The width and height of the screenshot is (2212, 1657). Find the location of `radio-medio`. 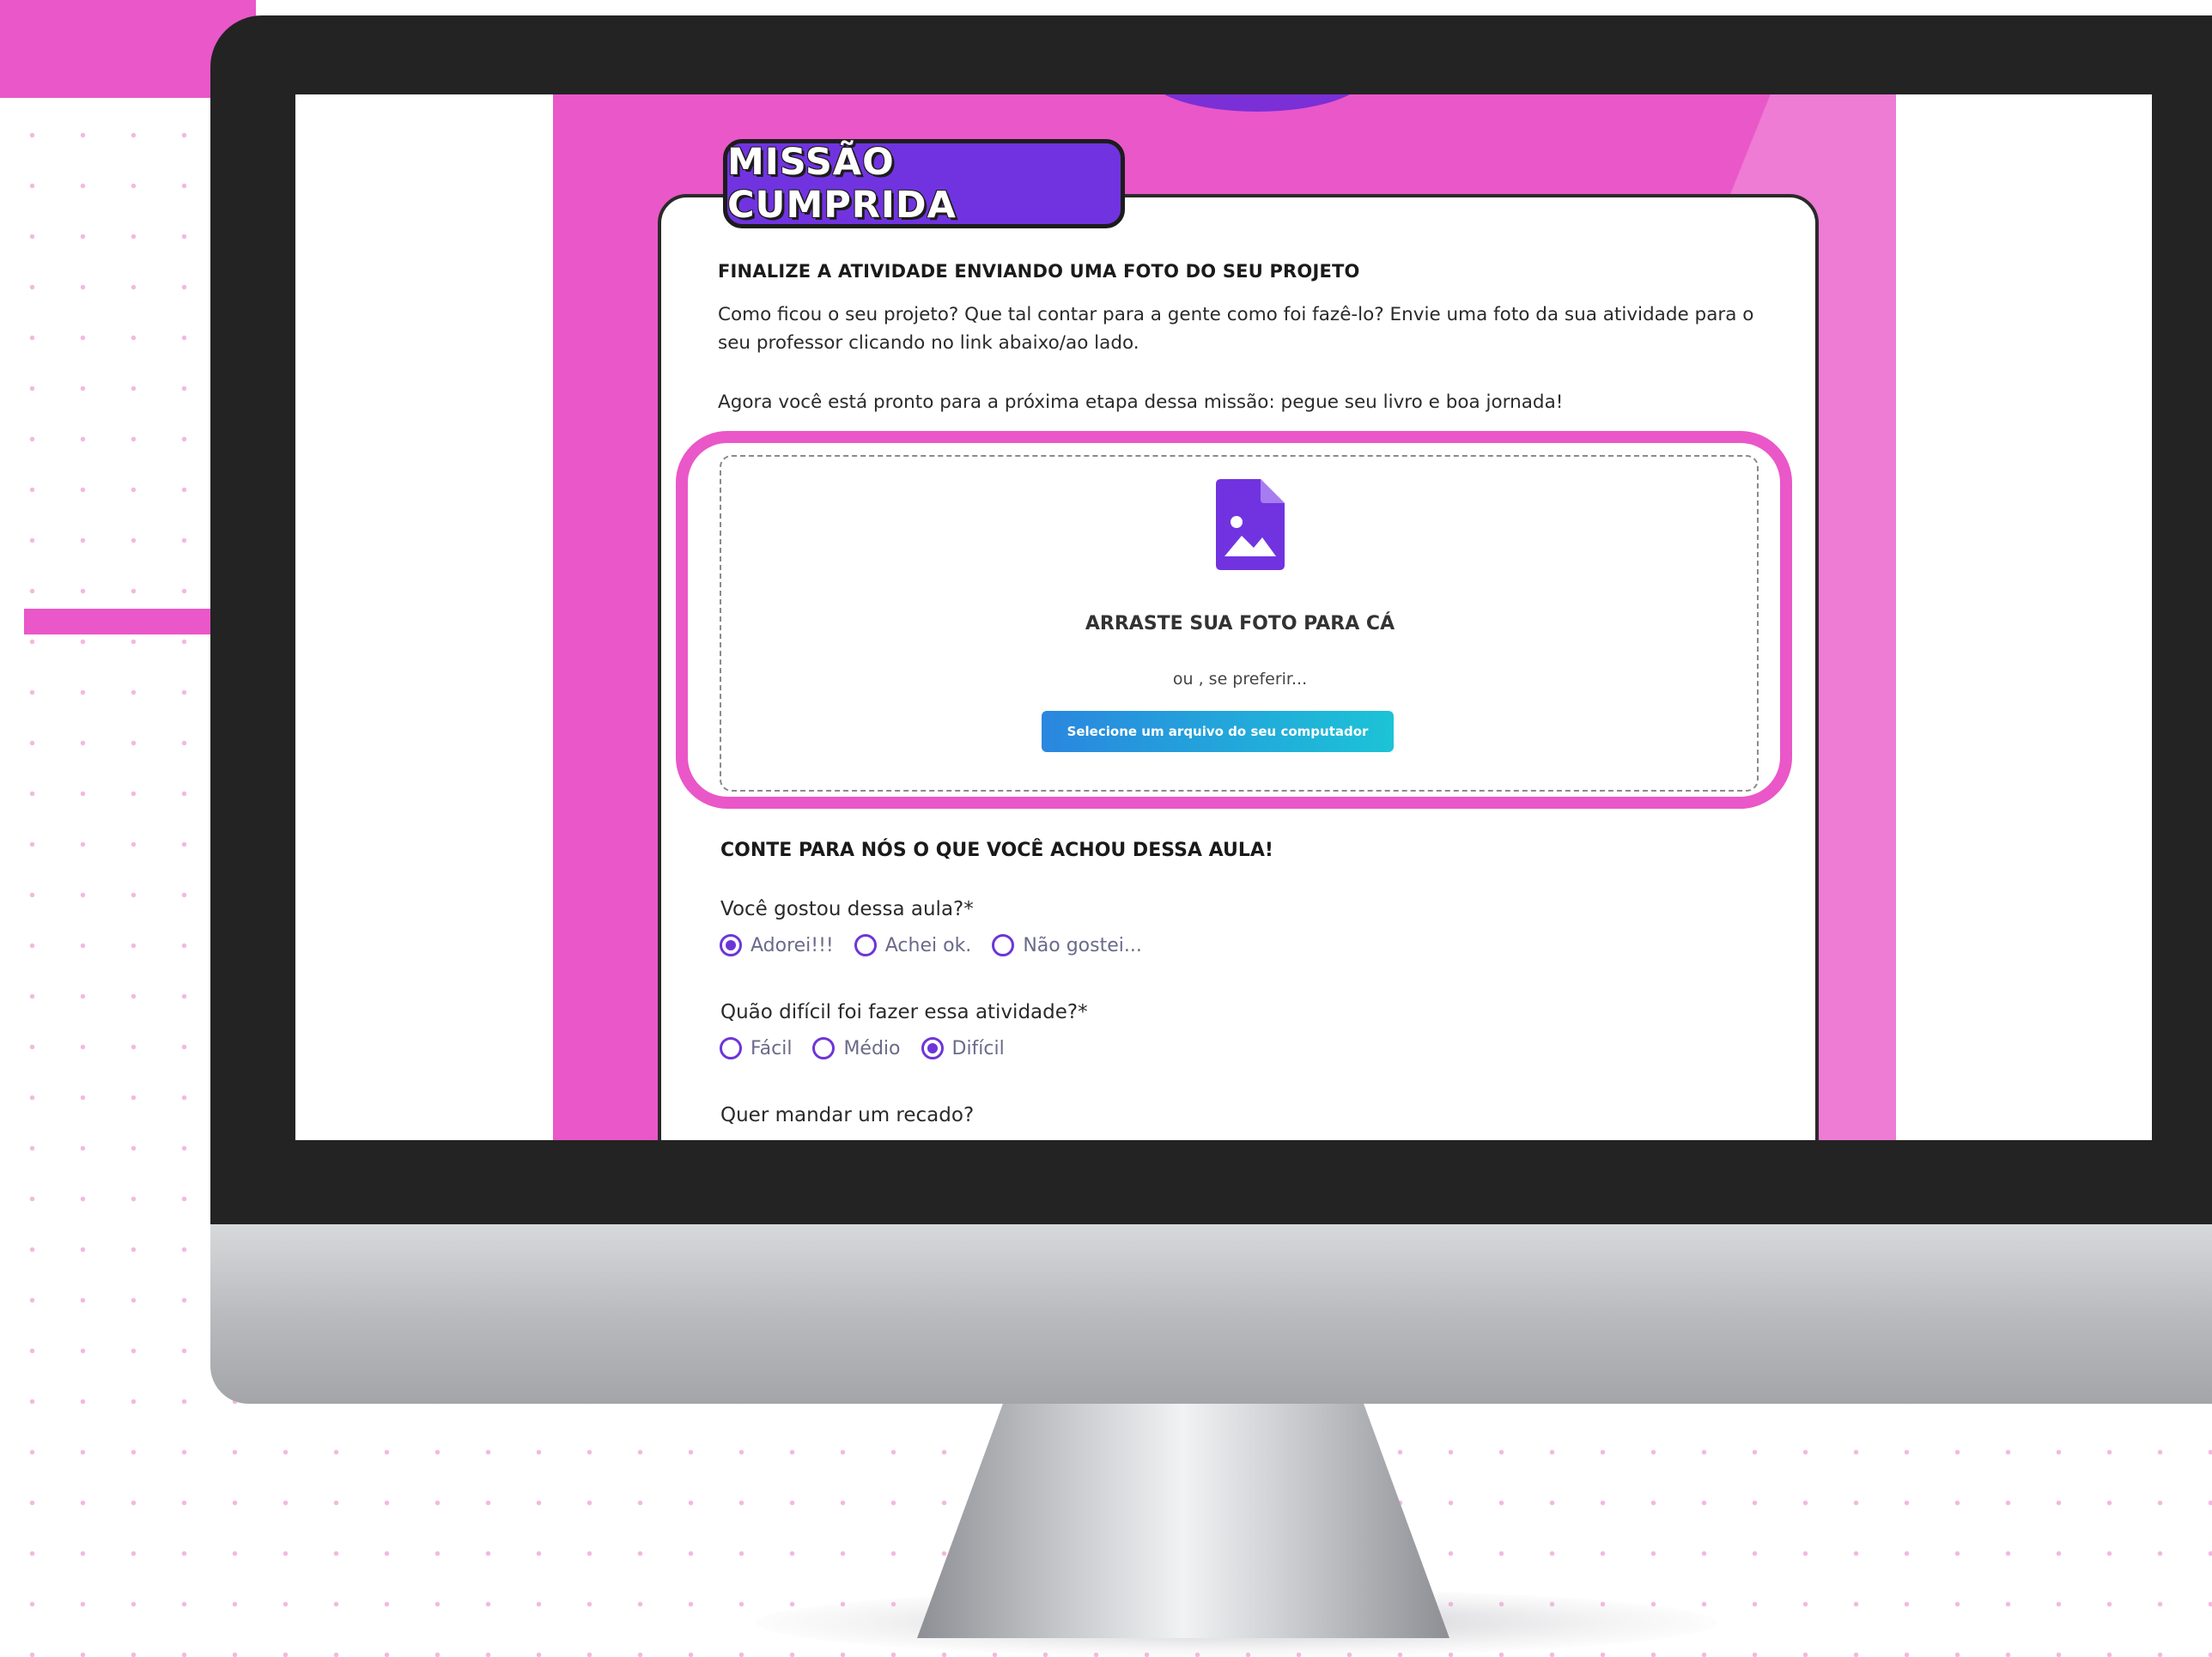

radio-medio is located at coordinates (824, 1048).